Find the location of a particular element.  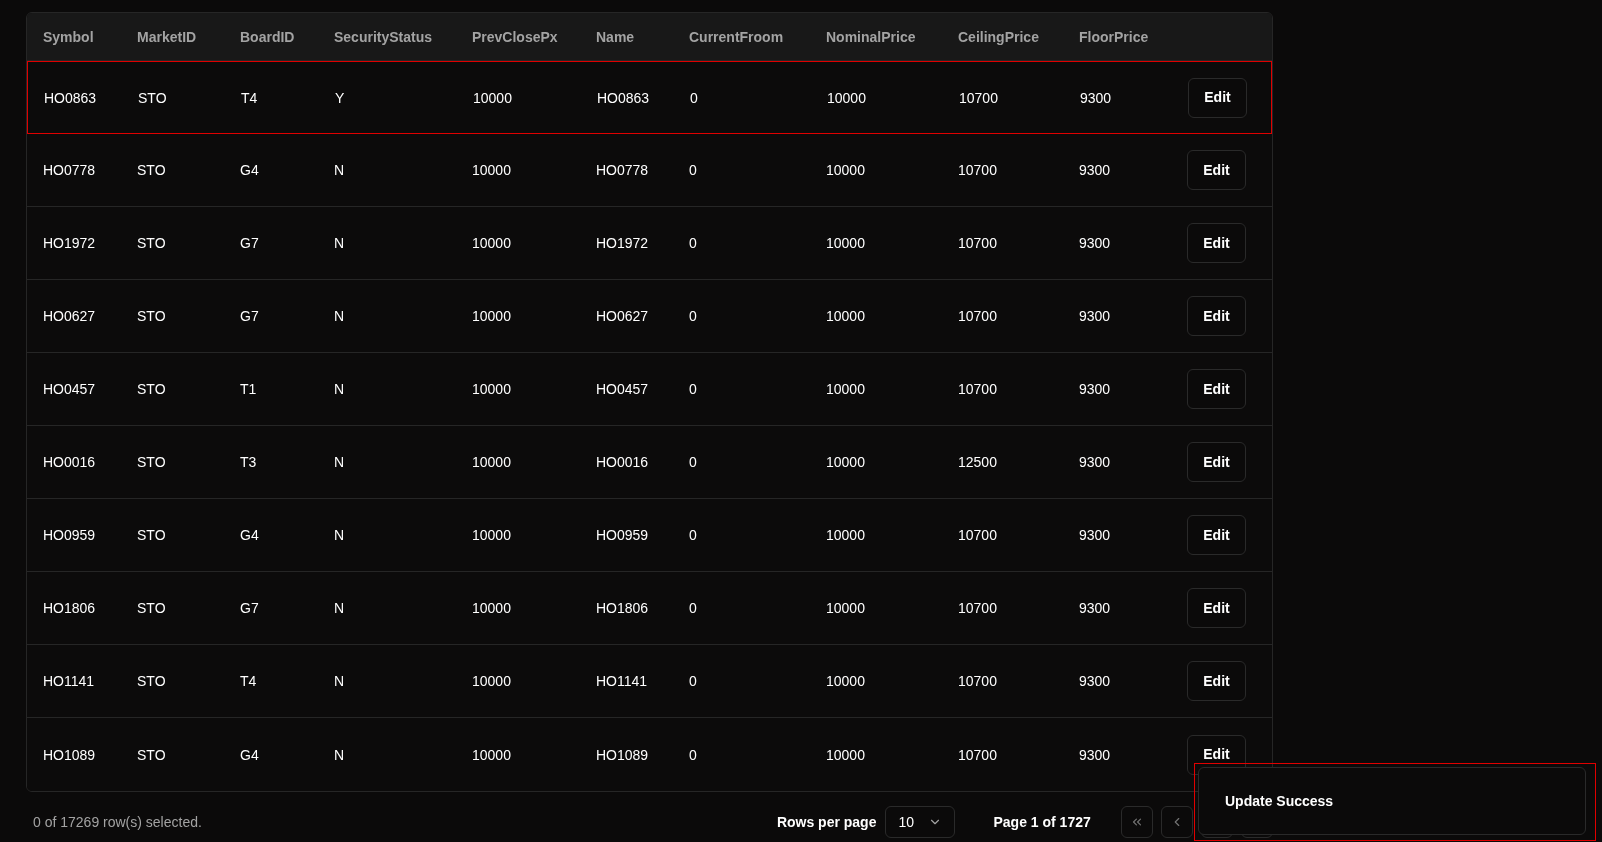

column-header: MarketID is located at coordinates (167, 36).